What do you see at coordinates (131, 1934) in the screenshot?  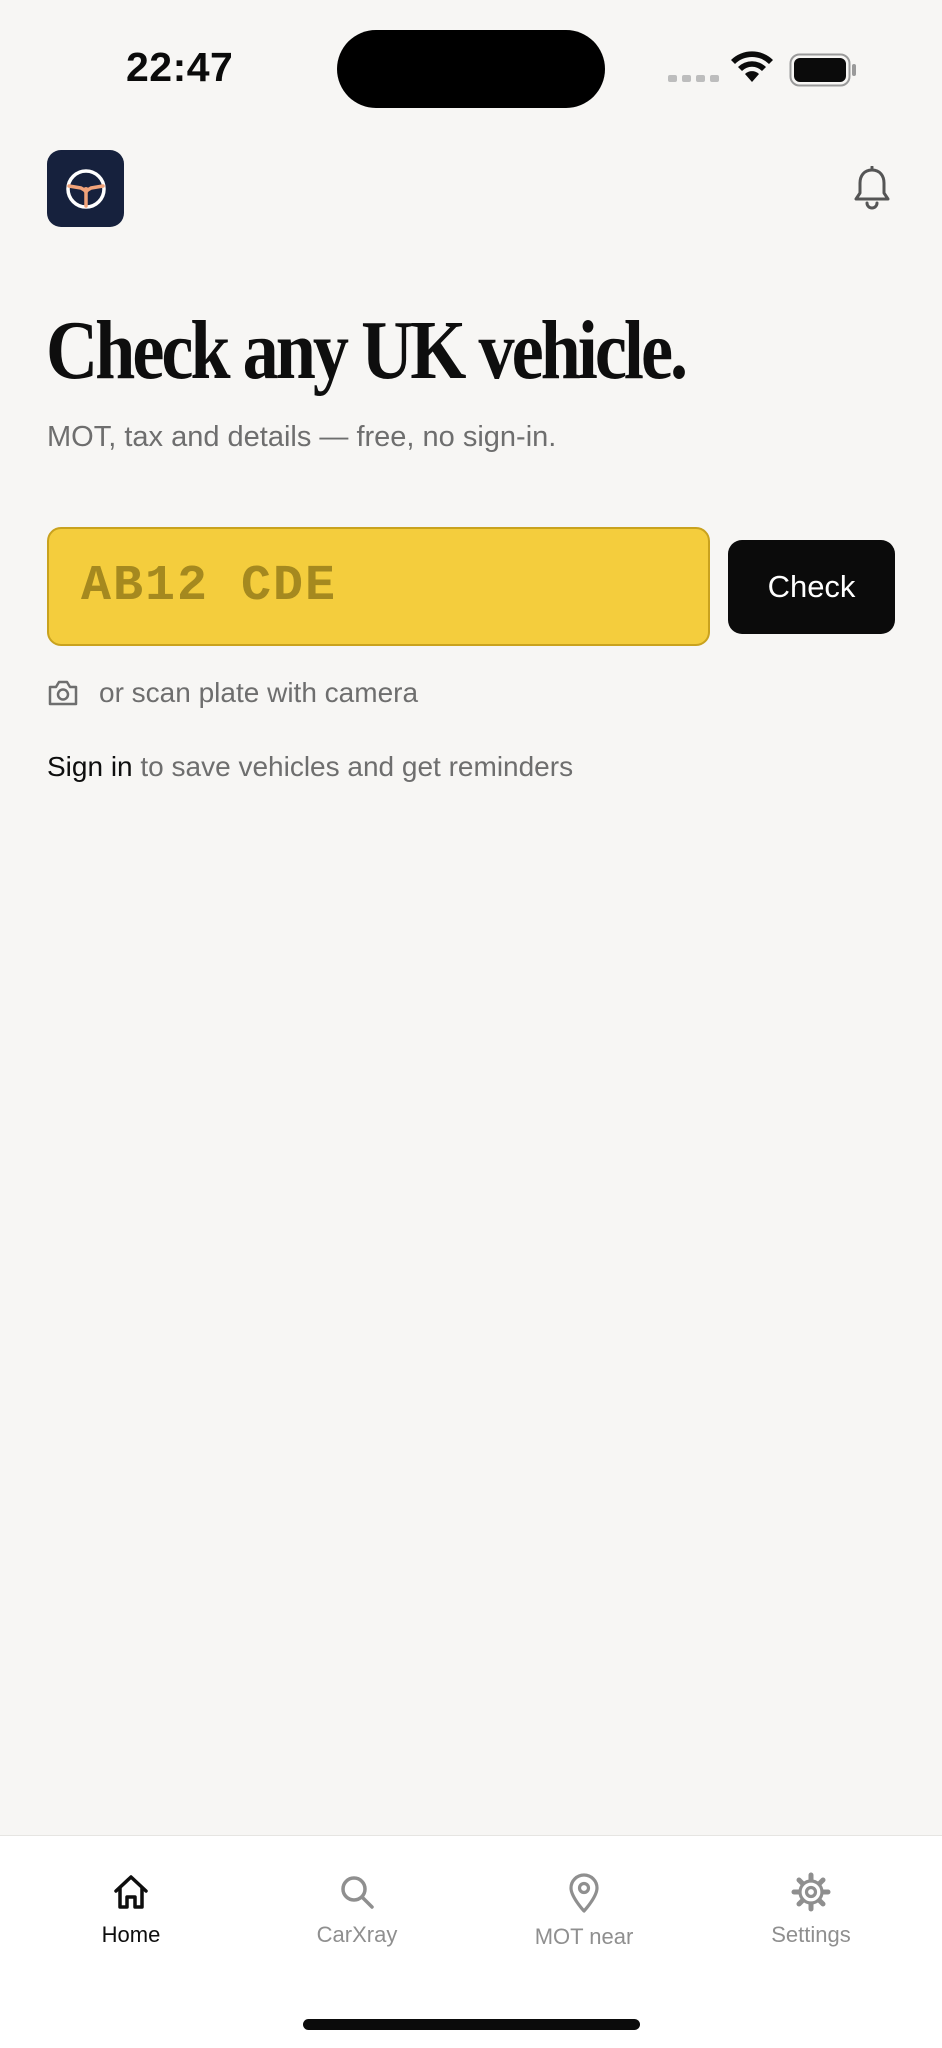 I see `tab-label-home: Home` at bounding box center [131, 1934].